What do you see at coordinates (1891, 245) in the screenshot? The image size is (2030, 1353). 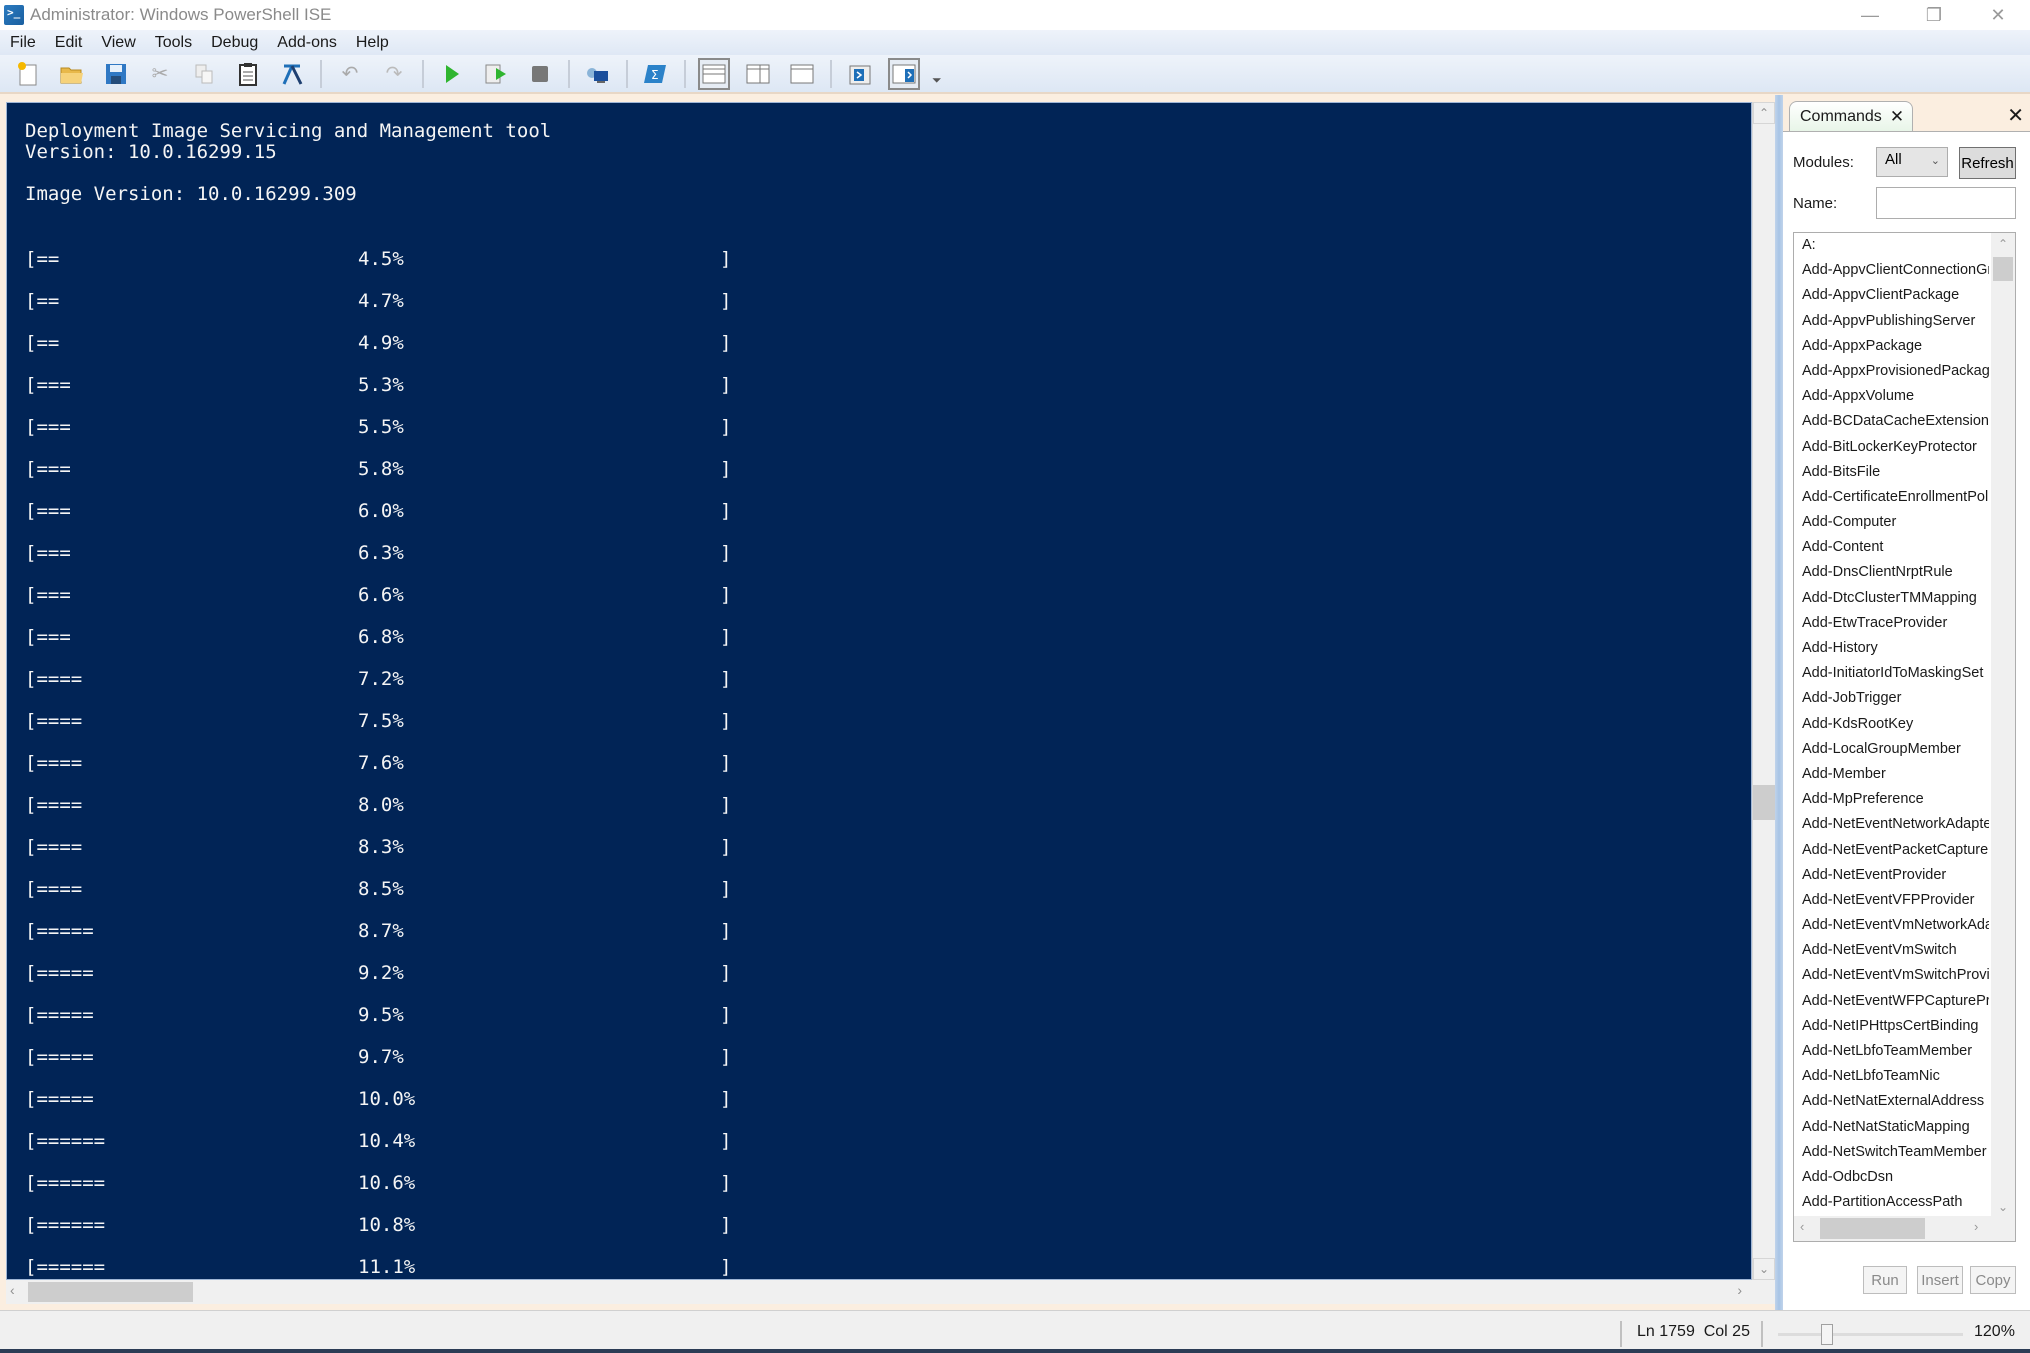 I see `command-list-item: A:` at bounding box center [1891, 245].